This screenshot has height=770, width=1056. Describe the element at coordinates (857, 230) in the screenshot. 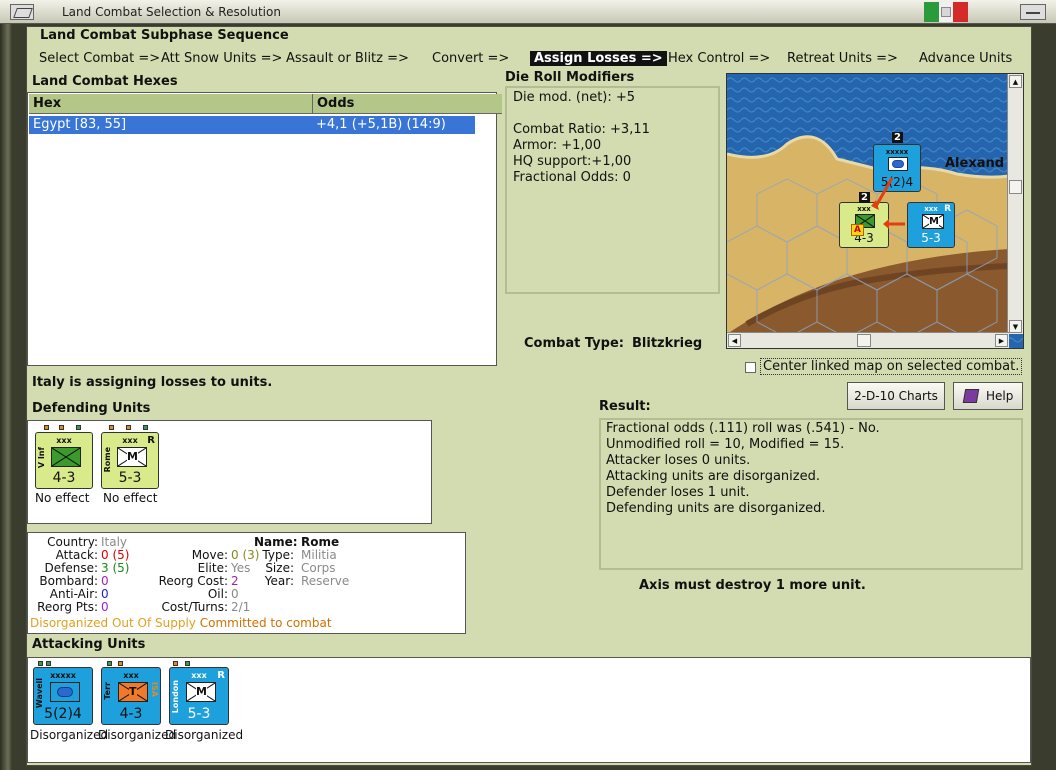

I see `attack-marker-badge: A` at that location.